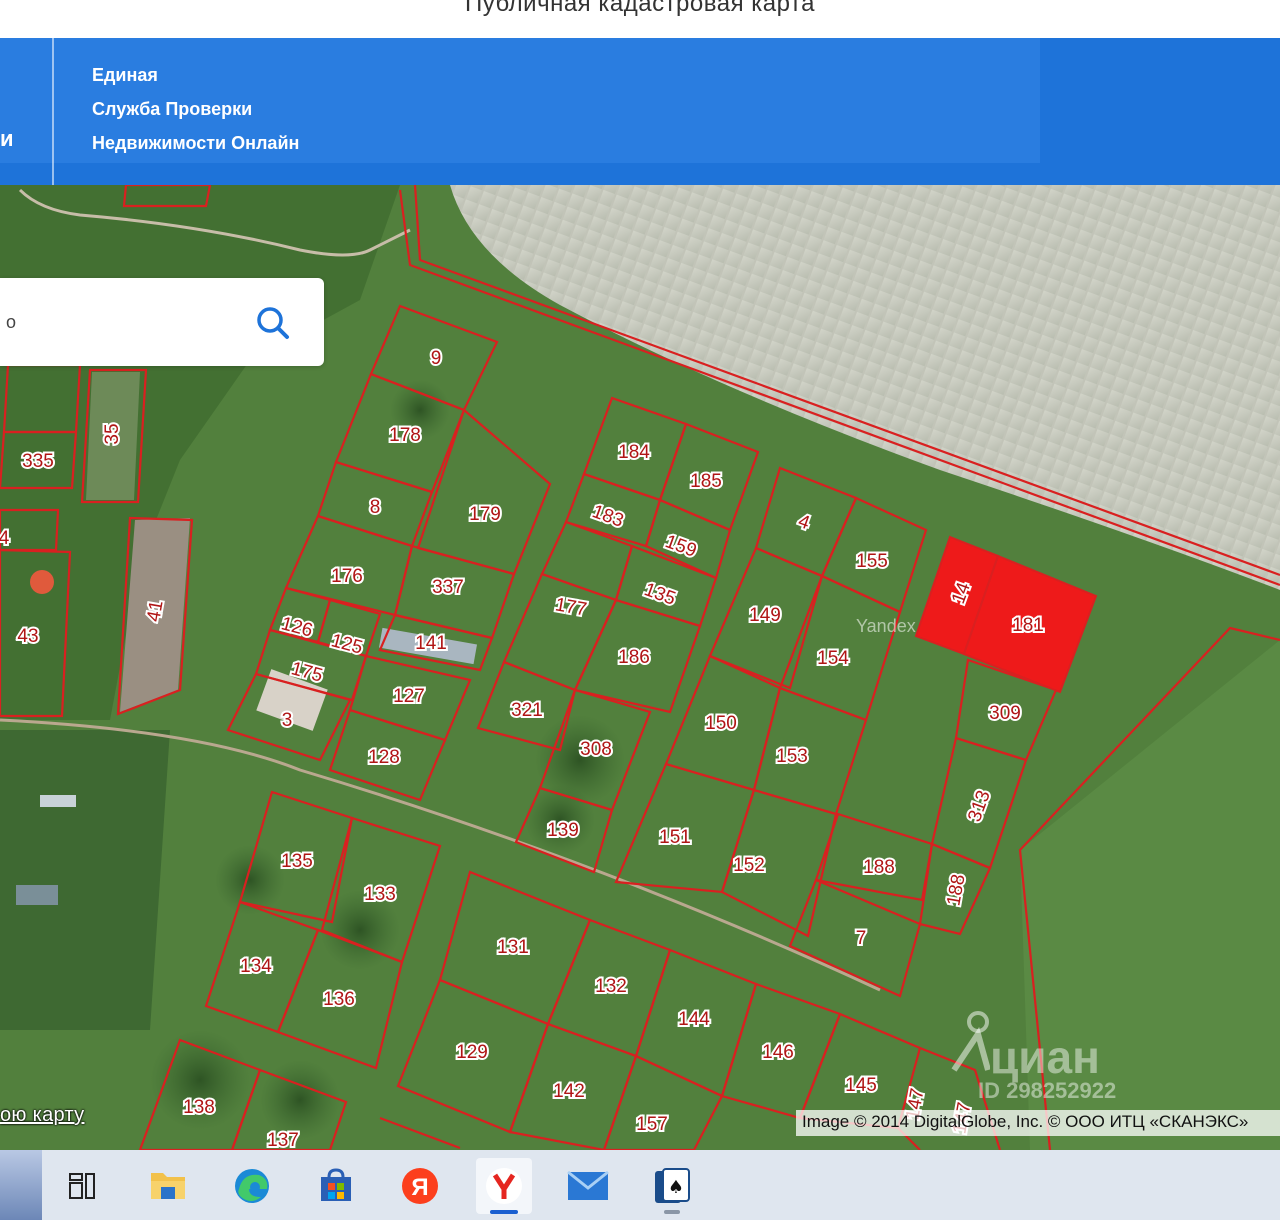 This screenshot has width=1280, height=1220. I want to click on brand-line-2: Служба Проверки, so click(172, 109).